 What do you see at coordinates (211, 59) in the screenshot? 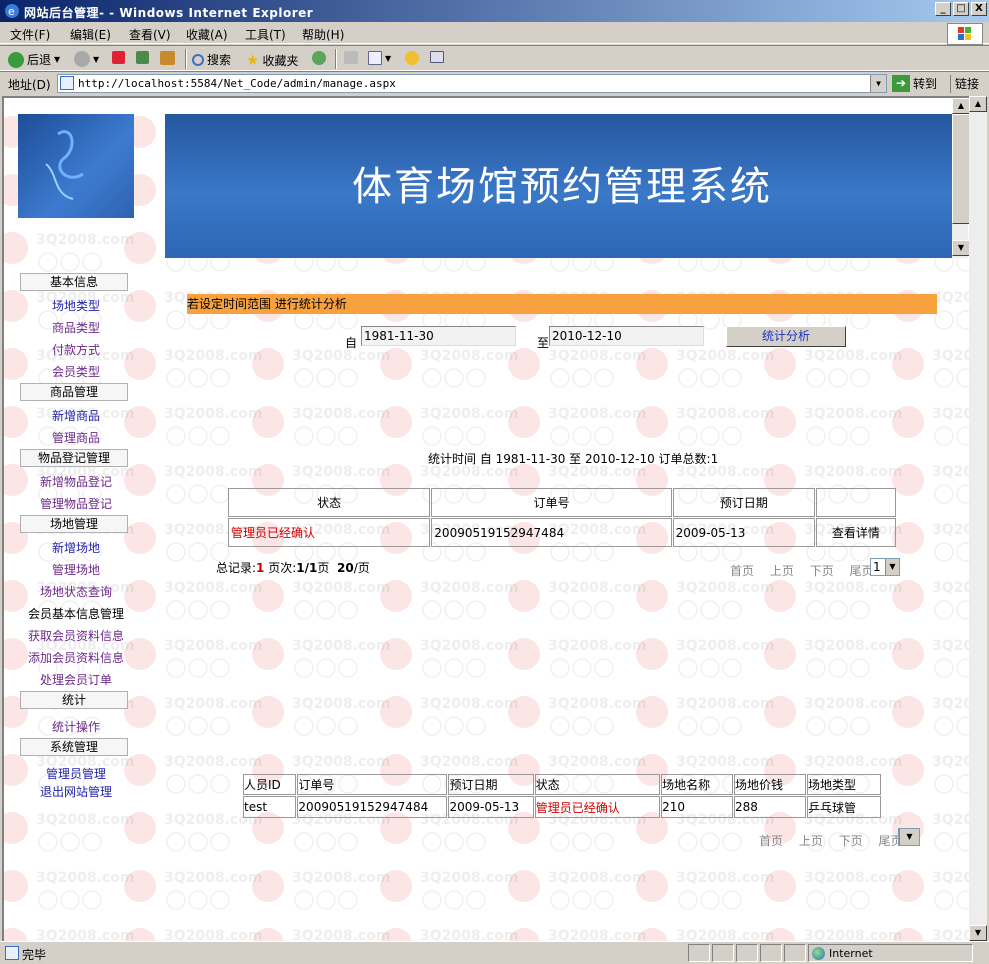
I see `search-button: 搜索` at bounding box center [211, 59].